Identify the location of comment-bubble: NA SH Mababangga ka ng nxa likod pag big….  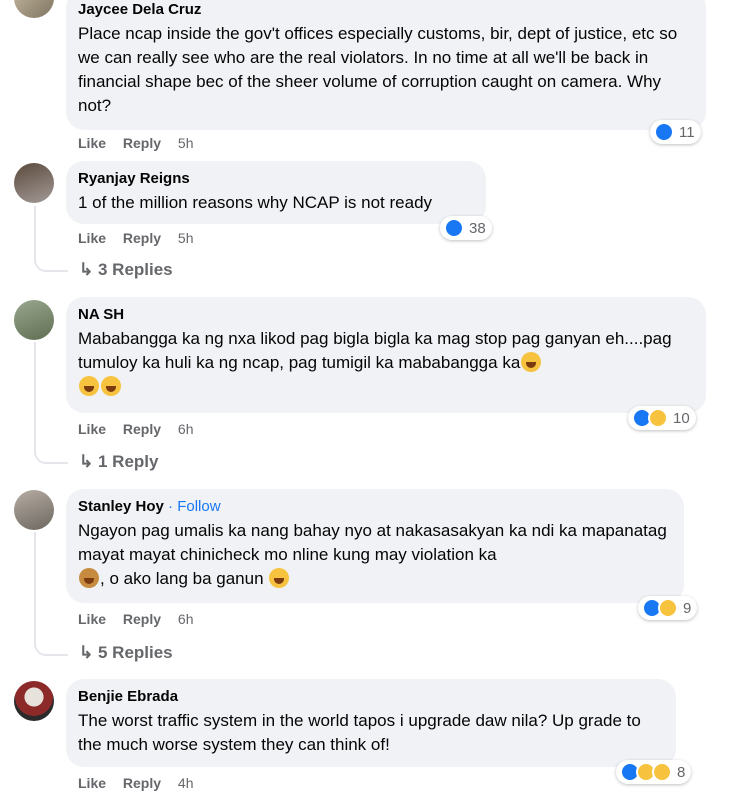
(386, 355).